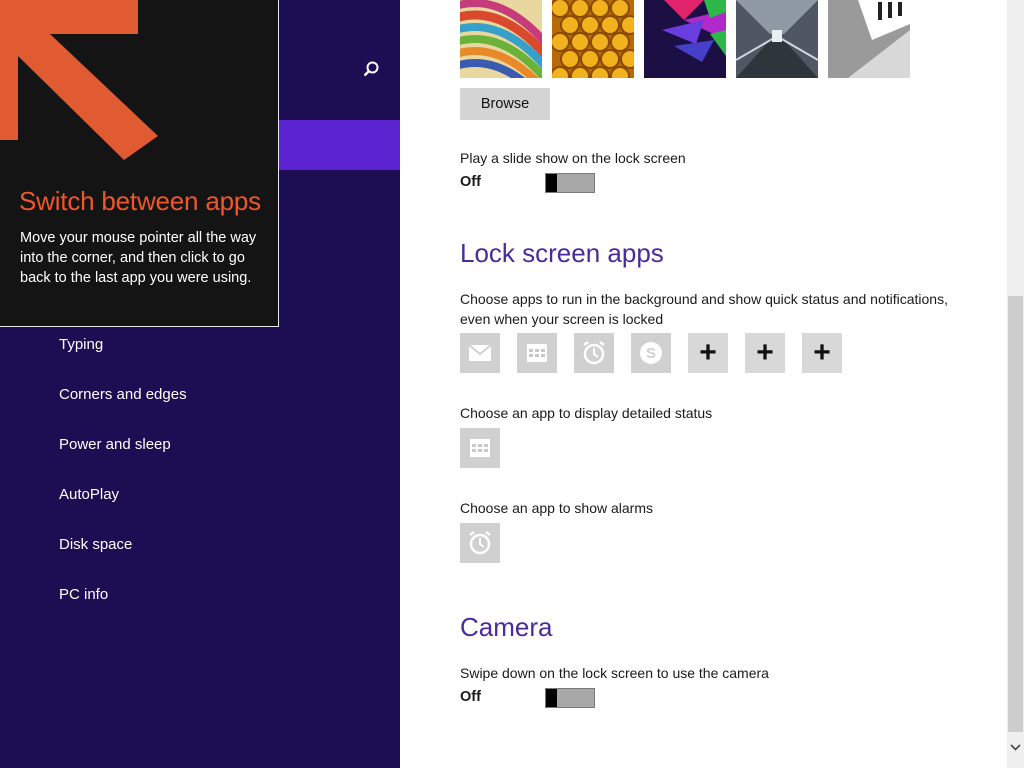 The width and height of the screenshot is (1024, 768). Describe the element at coordinates (123, 495) in the screenshot. I see `nav-item-autoplay: AutoPlay` at that location.